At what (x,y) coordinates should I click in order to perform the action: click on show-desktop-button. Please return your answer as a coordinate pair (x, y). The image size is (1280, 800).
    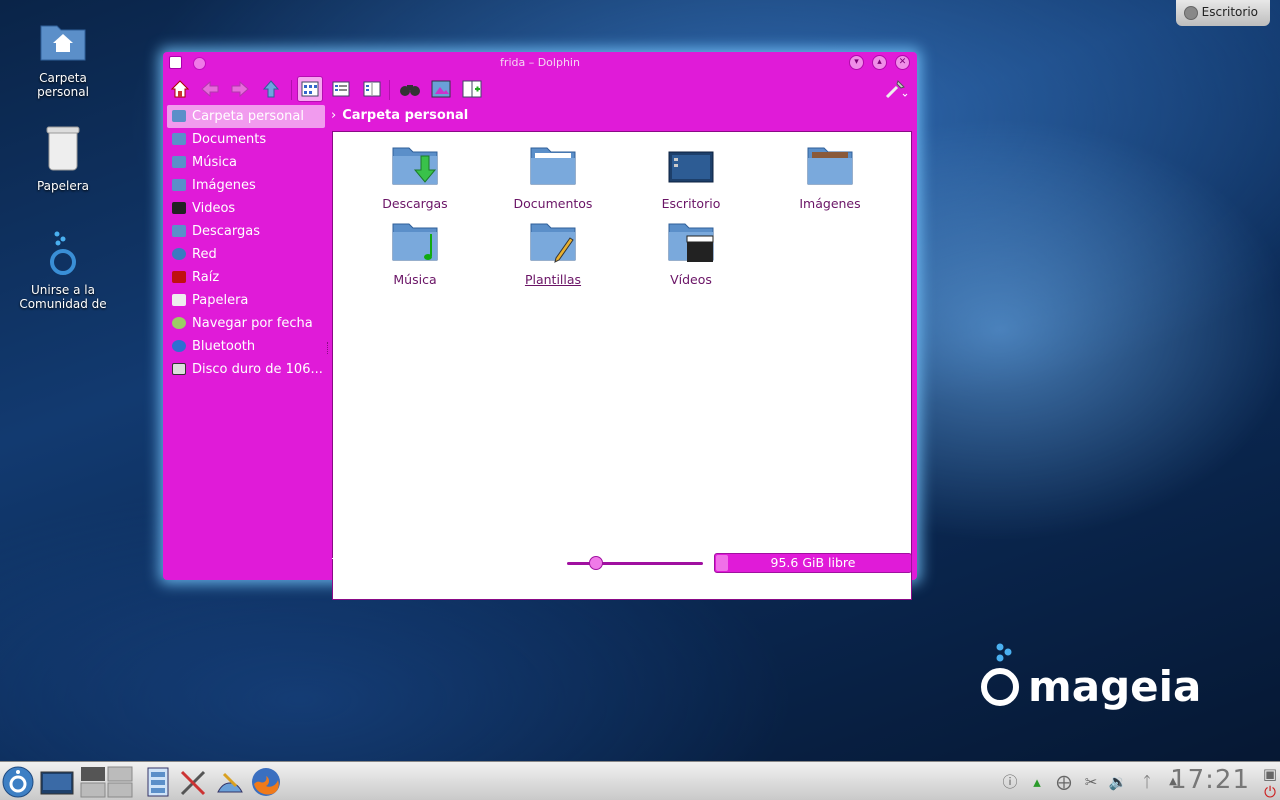
    Looking at the image, I should click on (57, 782).